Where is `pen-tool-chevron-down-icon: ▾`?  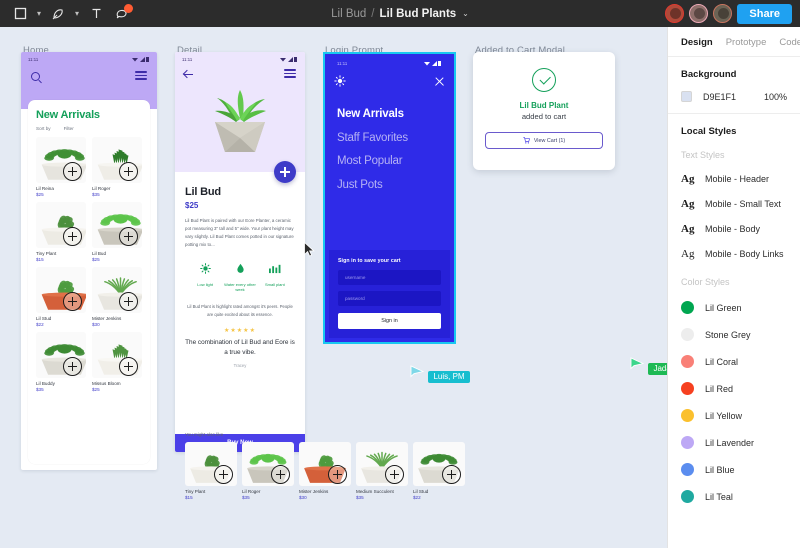 pen-tool-chevron-down-icon: ▾ is located at coordinates (77, 14).